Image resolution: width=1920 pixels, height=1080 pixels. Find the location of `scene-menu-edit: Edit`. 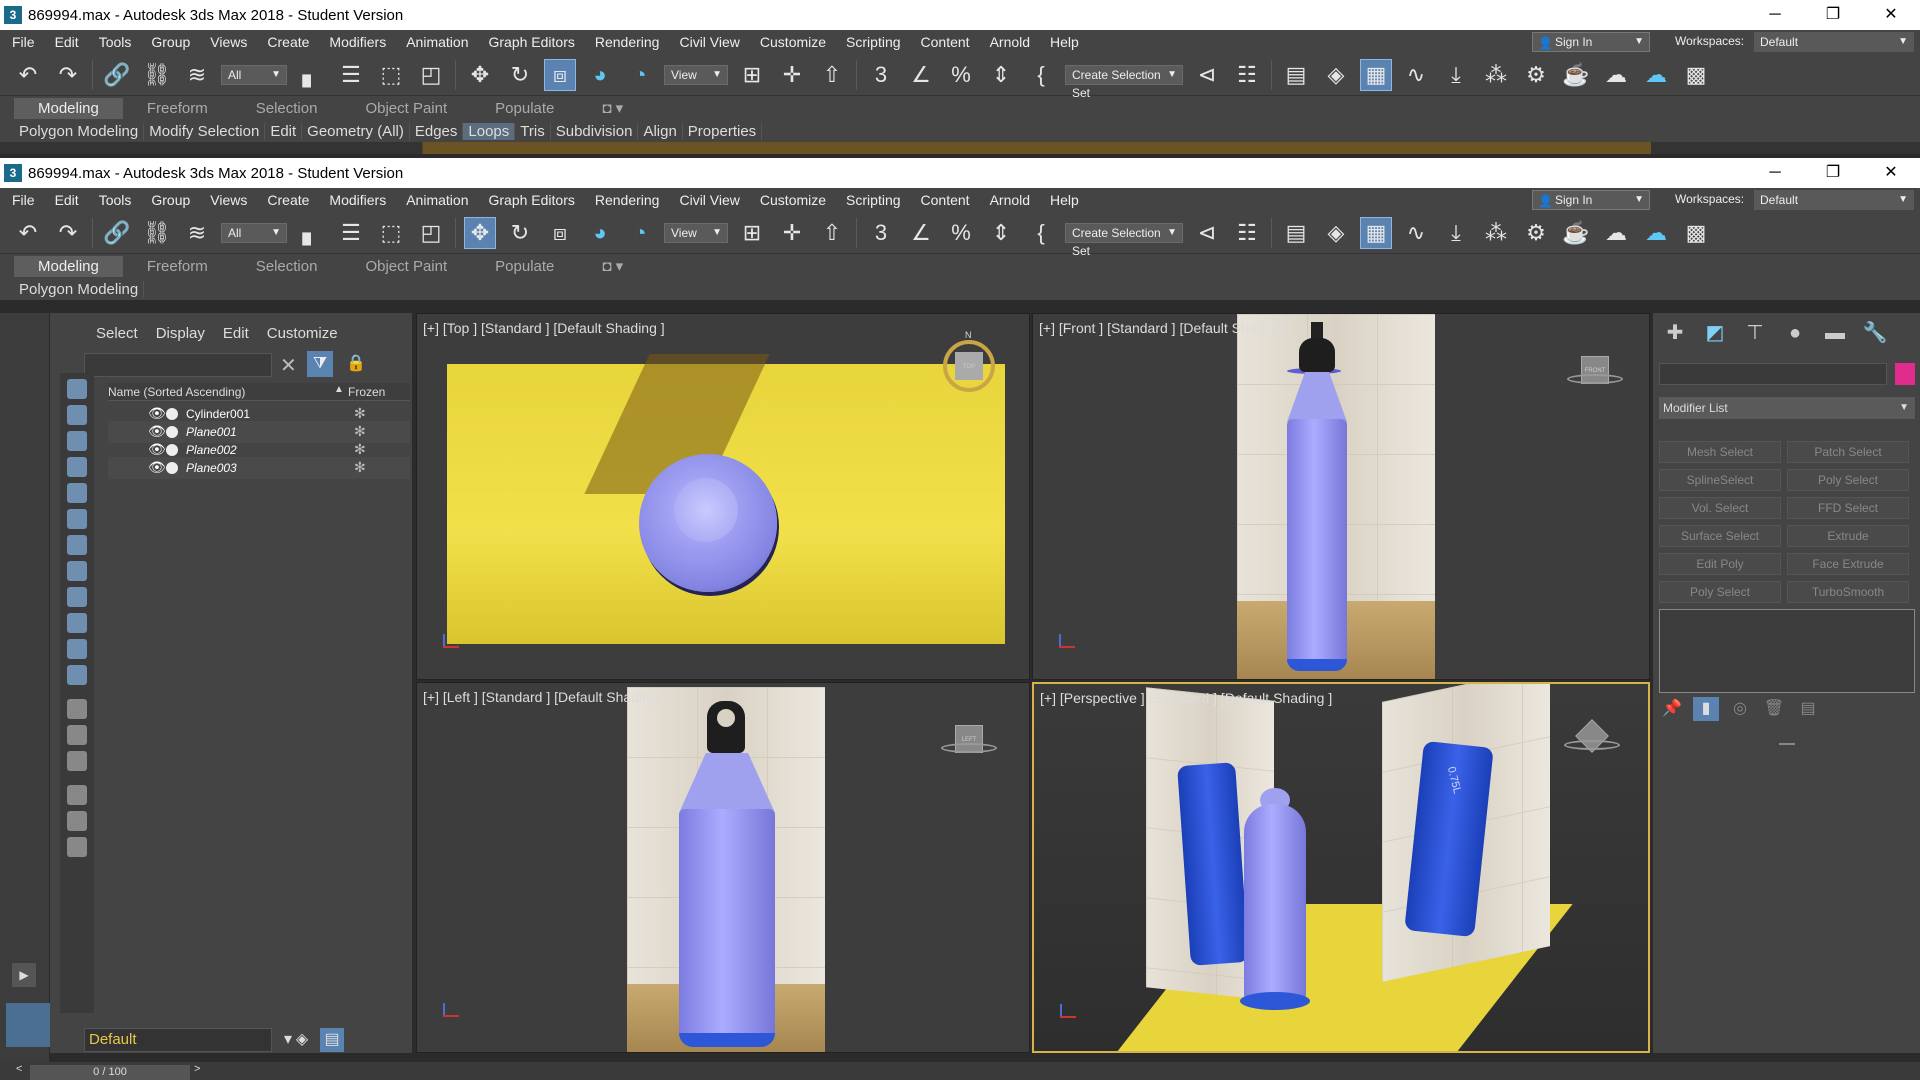

scene-menu-edit: Edit is located at coordinates (236, 333).